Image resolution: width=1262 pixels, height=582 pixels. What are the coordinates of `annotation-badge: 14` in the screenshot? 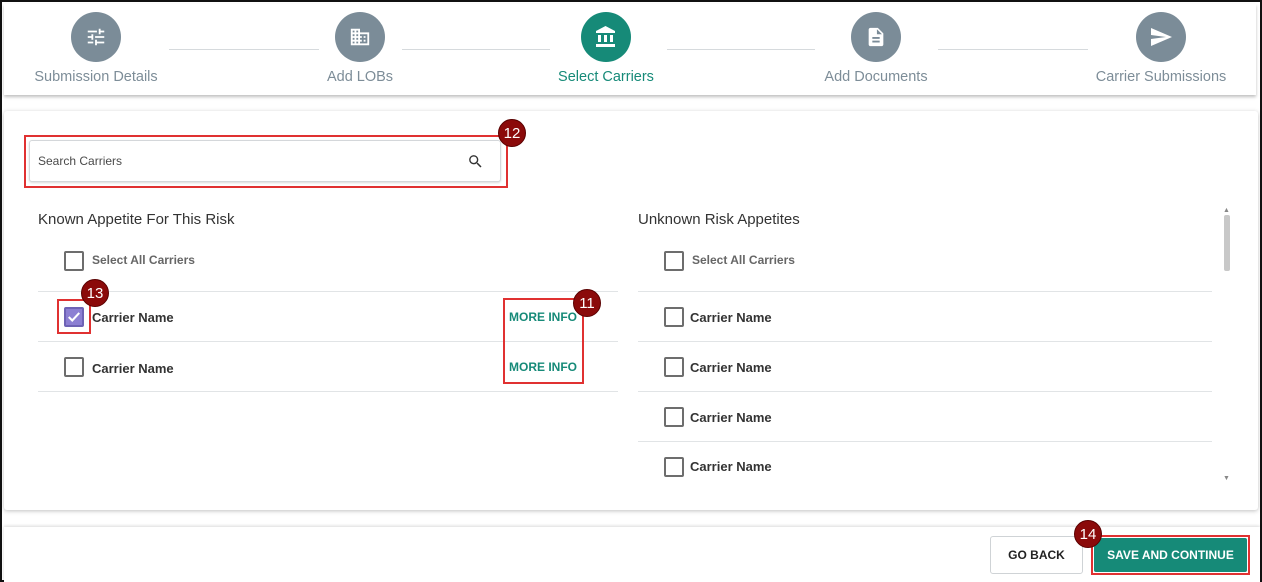 It's located at (1088, 534).